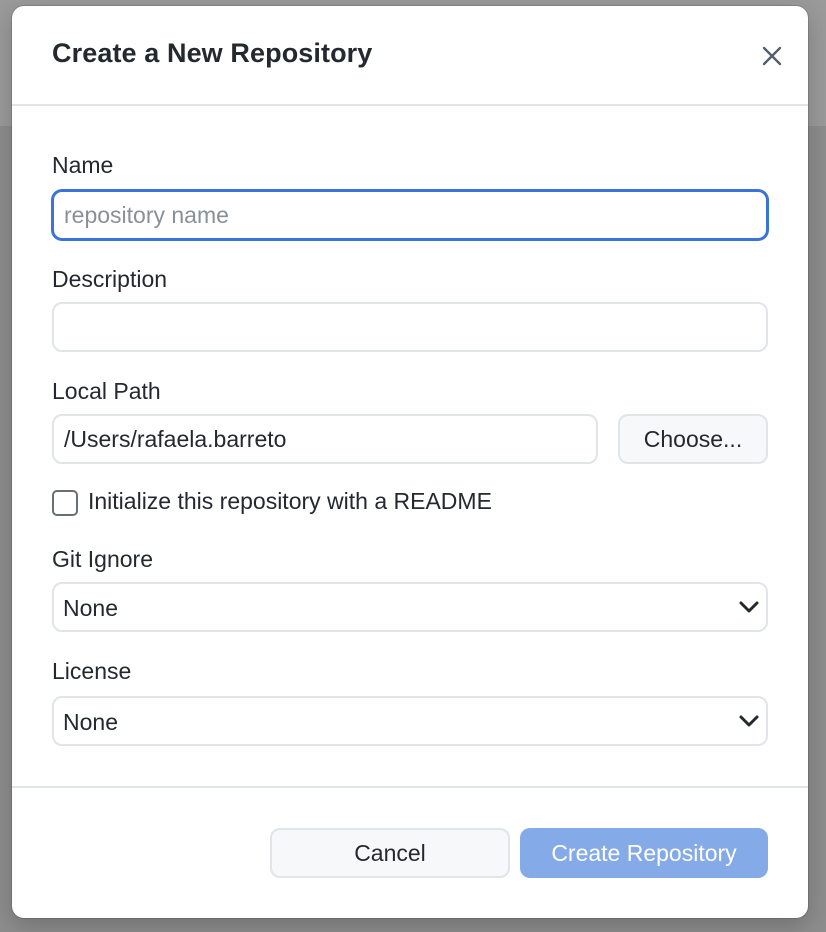  What do you see at coordinates (390, 853) in the screenshot?
I see `cancel-button: Cancel` at bounding box center [390, 853].